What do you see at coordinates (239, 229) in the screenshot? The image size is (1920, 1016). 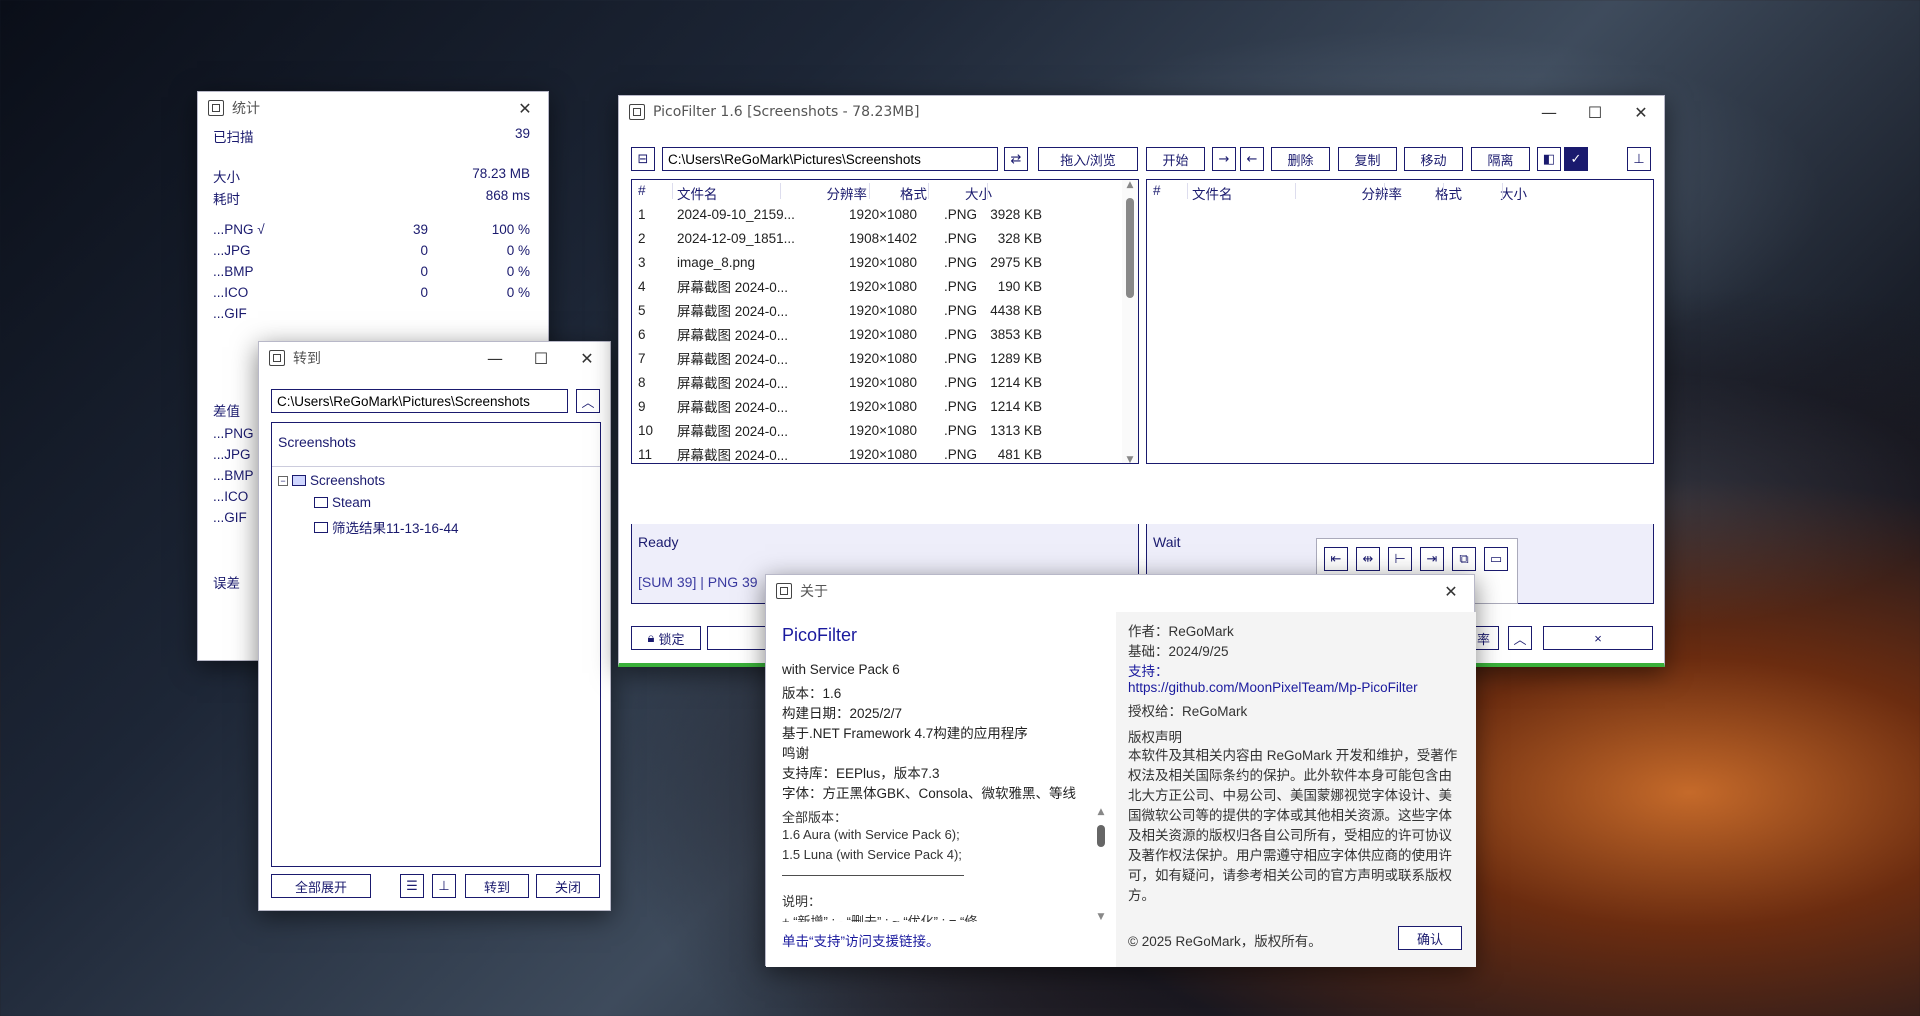 I see `stats-row-label: ...PNG √` at bounding box center [239, 229].